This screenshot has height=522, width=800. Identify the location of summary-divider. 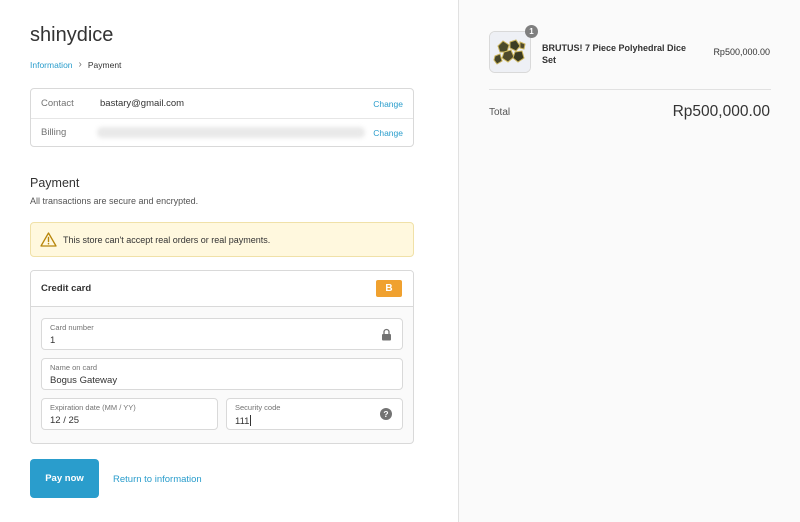
(630, 89).